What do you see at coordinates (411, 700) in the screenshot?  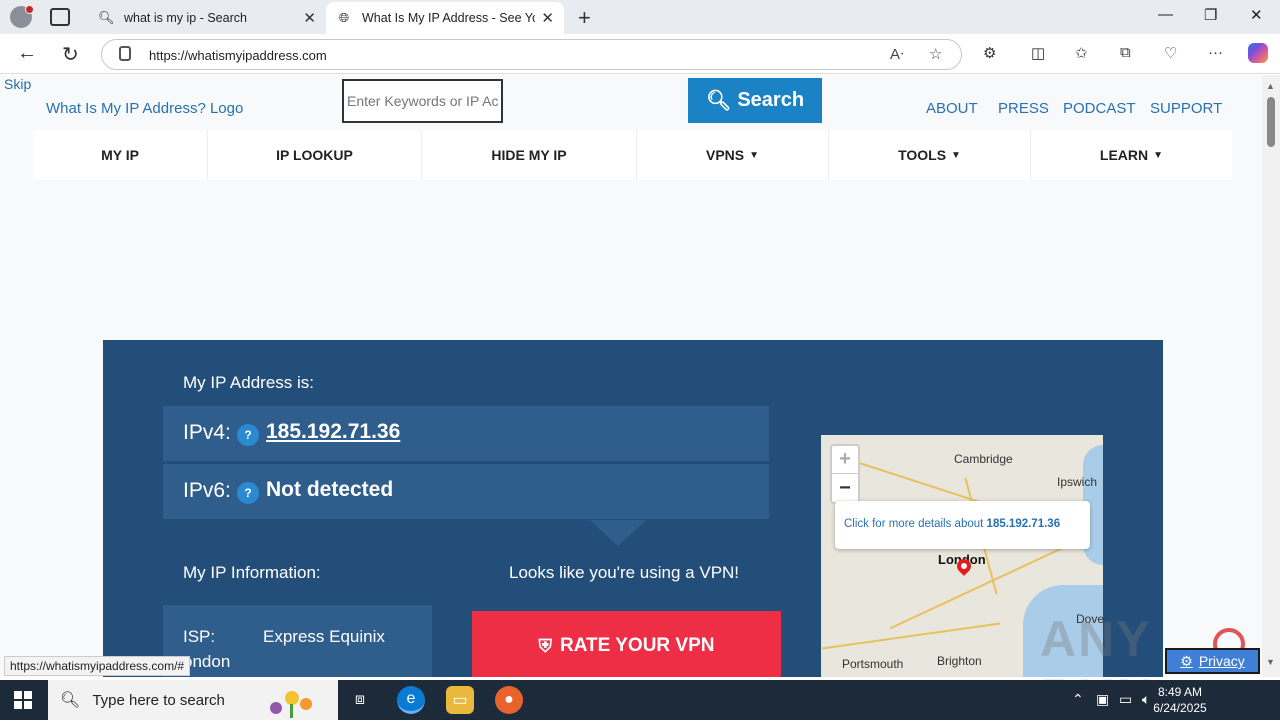 I see `edge-icon: e` at bounding box center [411, 700].